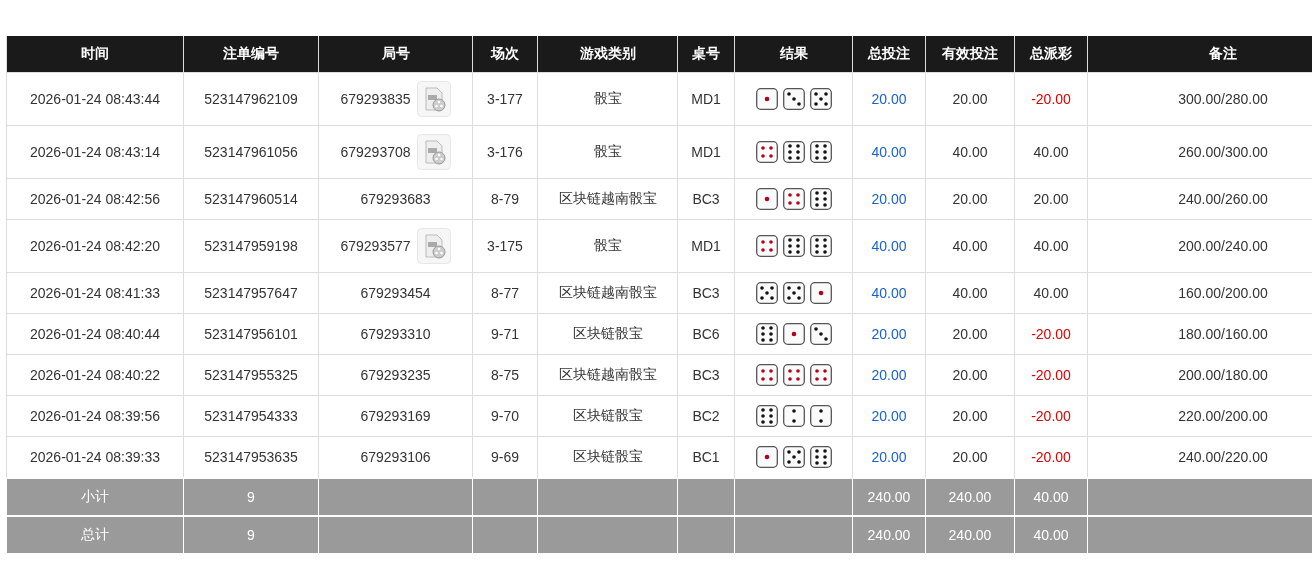 Image resolution: width=1312 pixels, height=573 pixels. What do you see at coordinates (706, 416) in the screenshot?
I see `table-code: BC2` at bounding box center [706, 416].